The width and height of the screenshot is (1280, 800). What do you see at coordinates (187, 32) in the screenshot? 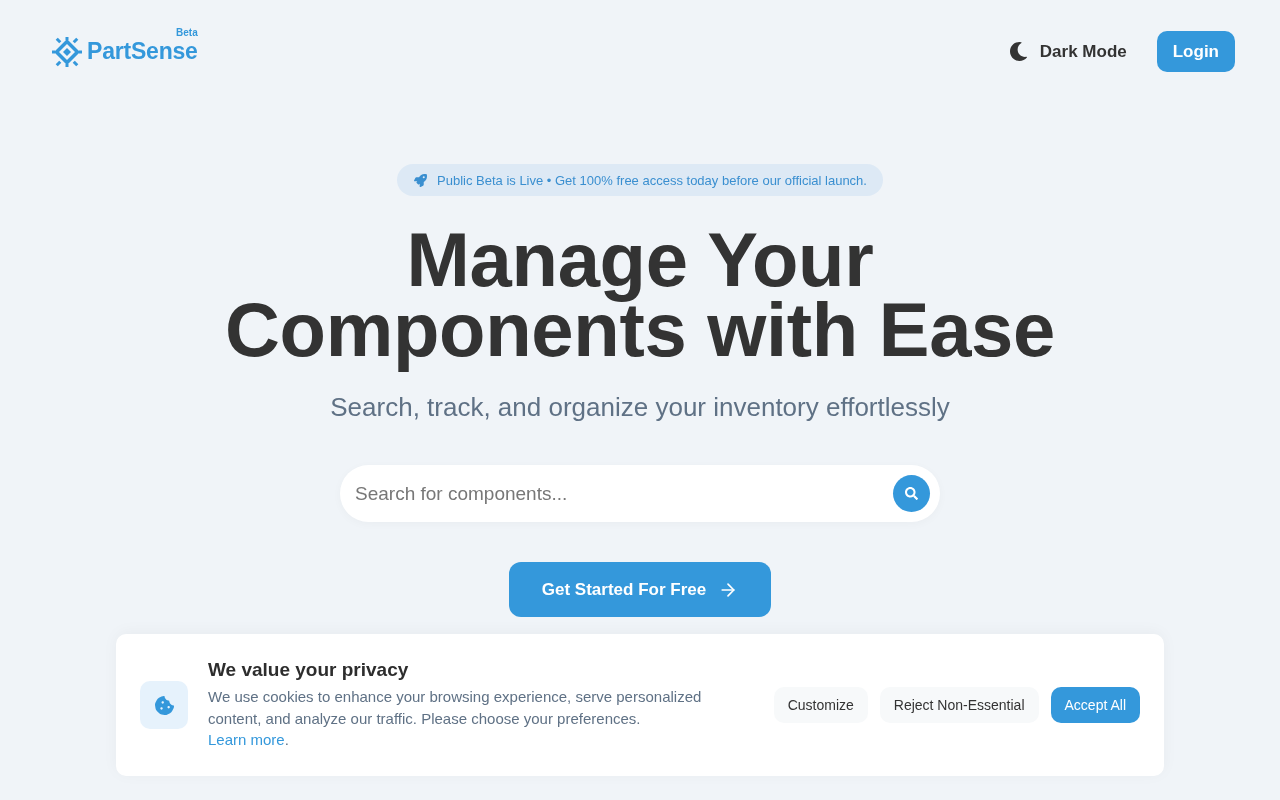
I see `beta-label: Beta` at bounding box center [187, 32].